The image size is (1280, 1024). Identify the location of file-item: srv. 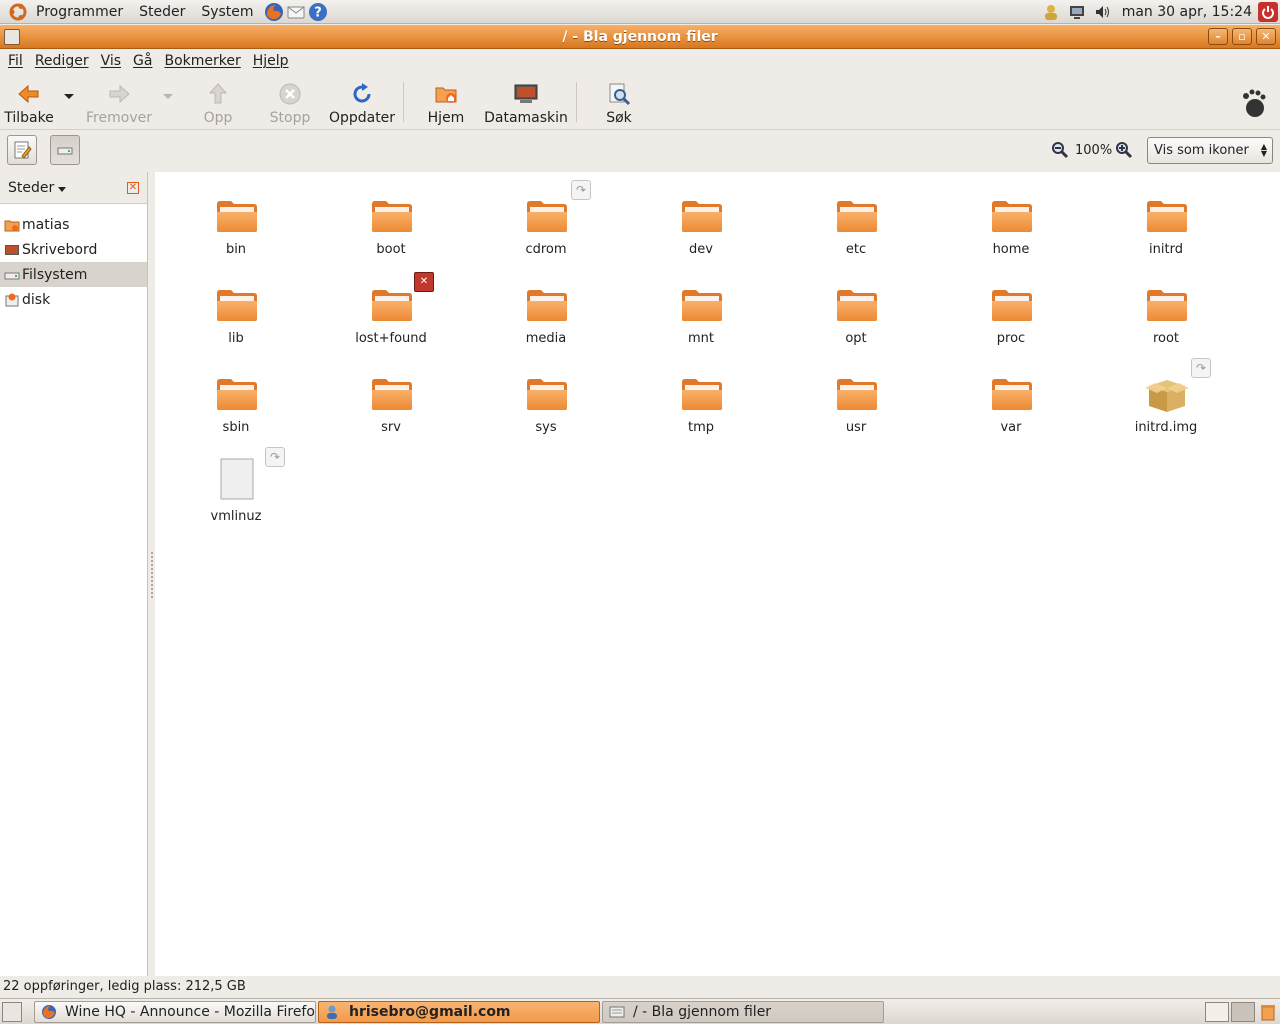
(391, 396).